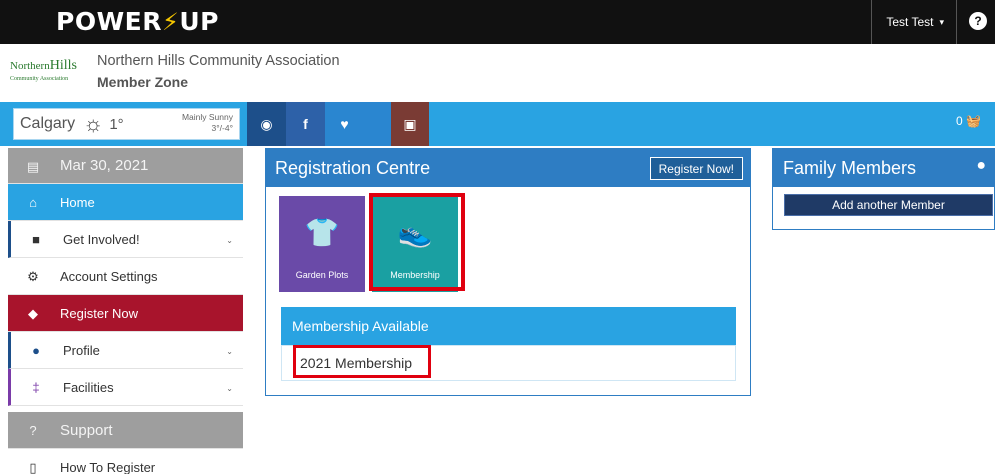 This screenshot has height=474, width=995. What do you see at coordinates (33, 430) in the screenshot?
I see `question-icon: ?` at bounding box center [33, 430].